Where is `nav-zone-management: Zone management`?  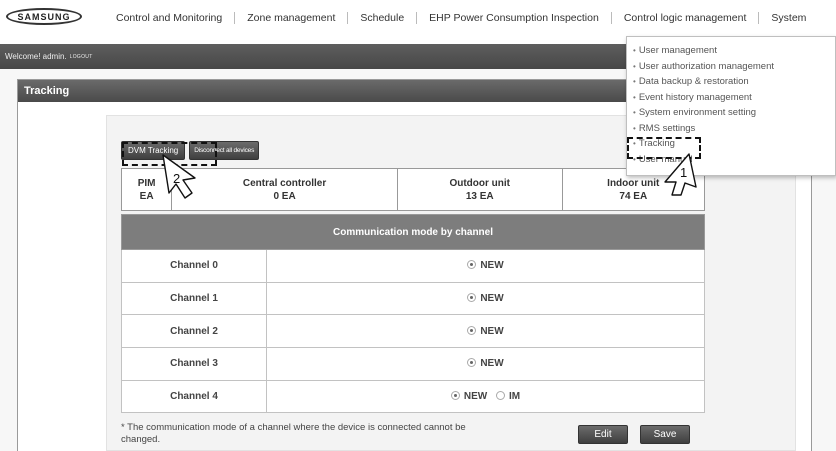 nav-zone-management: Zone management is located at coordinates (292, 18).